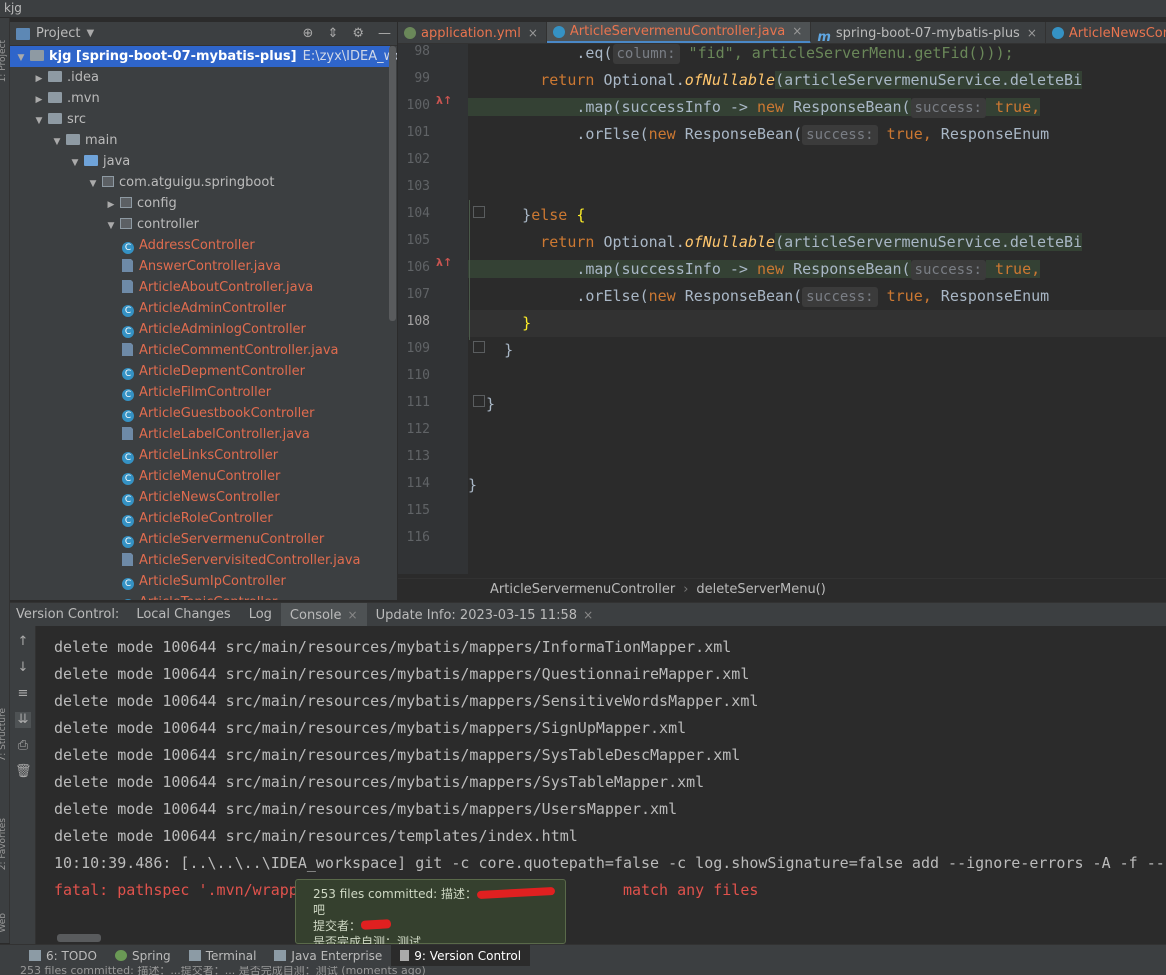  What do you see at coordinates (58, 33) in the screenshot?
I see `project-view-selector: Project` at bounding box center [58, 33].